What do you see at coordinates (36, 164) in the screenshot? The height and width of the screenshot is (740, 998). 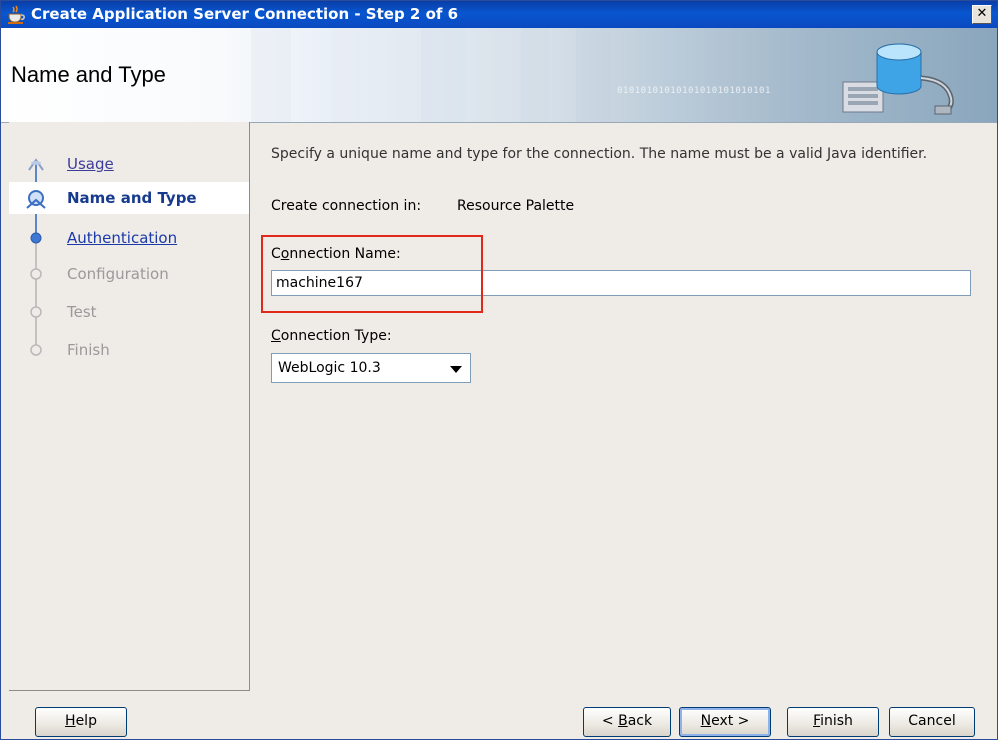 I see `step-visited-icon` at bounding box center [36, 164].